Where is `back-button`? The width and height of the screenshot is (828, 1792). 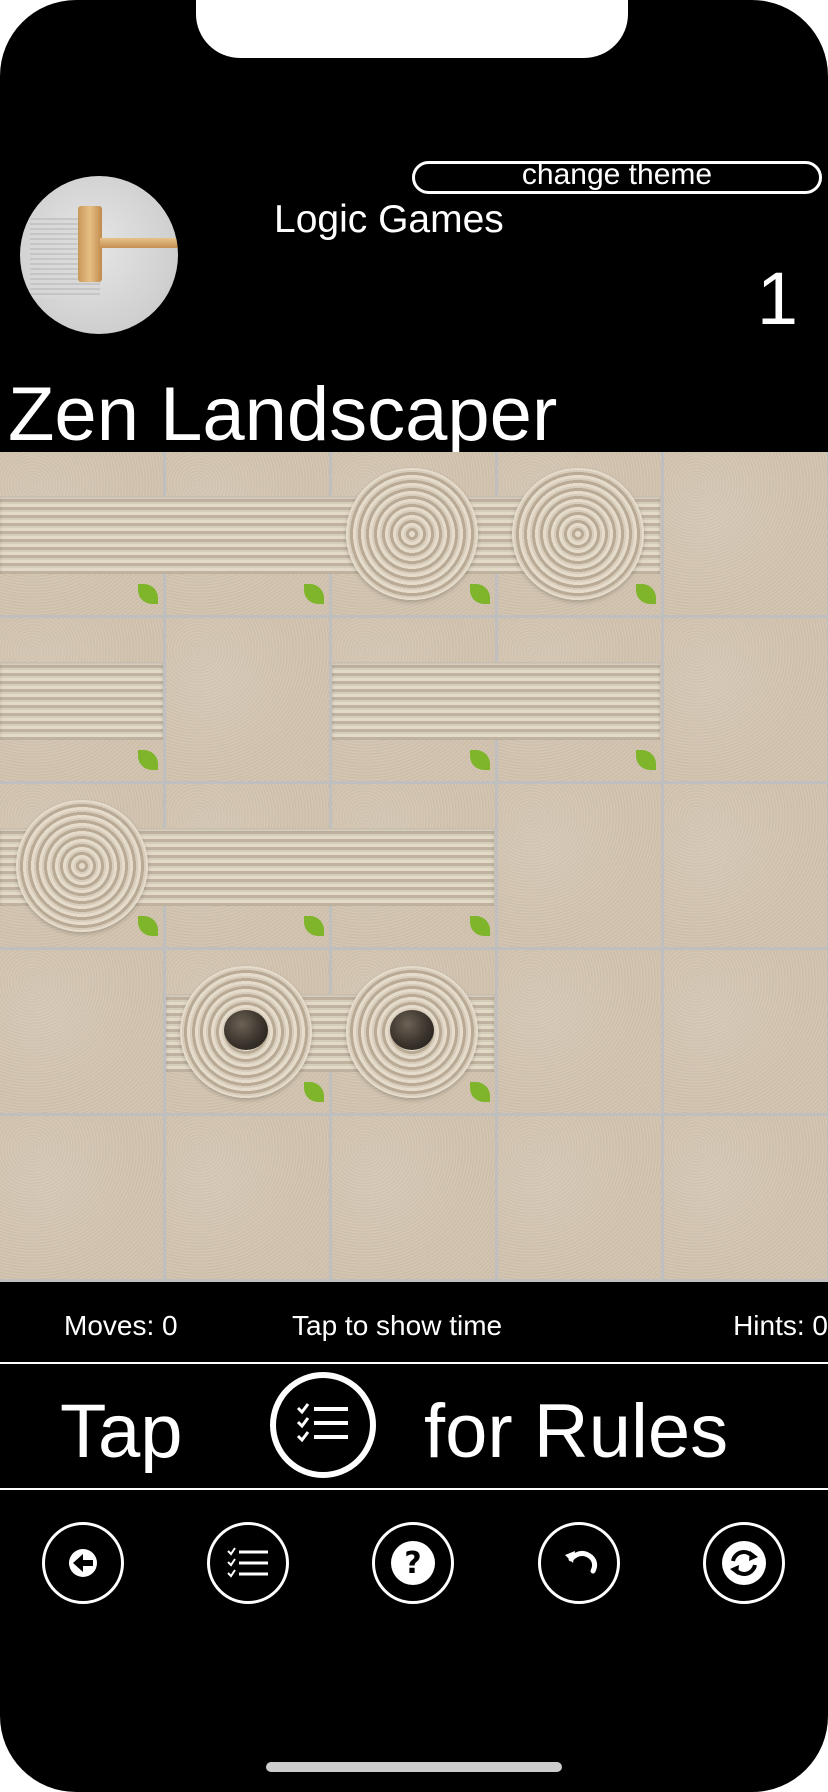 back-button is located at coordinates (83, 1563).